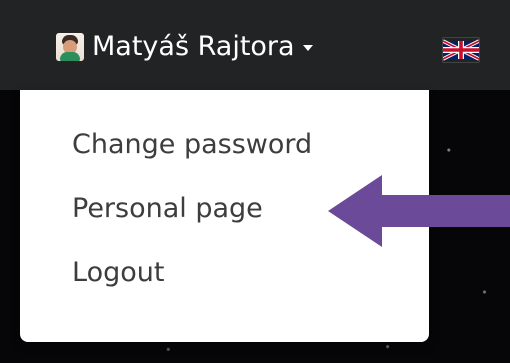 Image resolution: width=510 pixels, height=363 pixels. I want to click on uk-flag-svg, so click(461, 50).